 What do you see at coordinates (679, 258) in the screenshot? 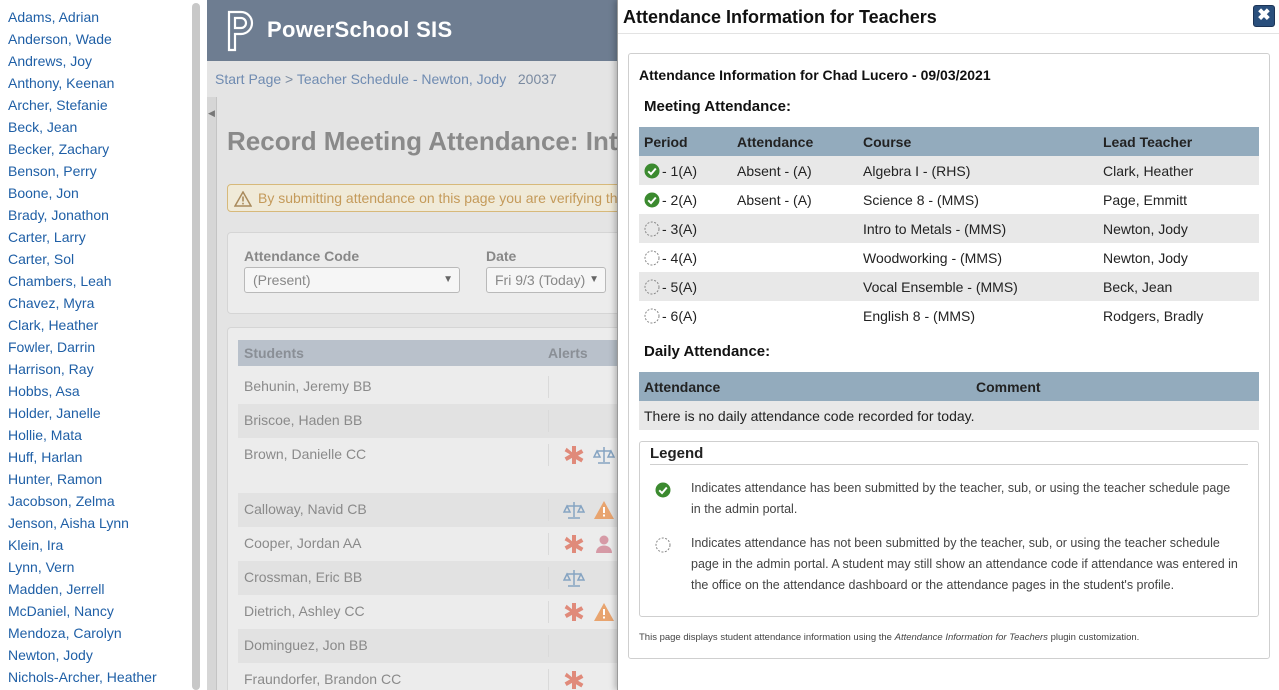
I see `period-cell: - 4(A)` at bounding box center [679, 258].